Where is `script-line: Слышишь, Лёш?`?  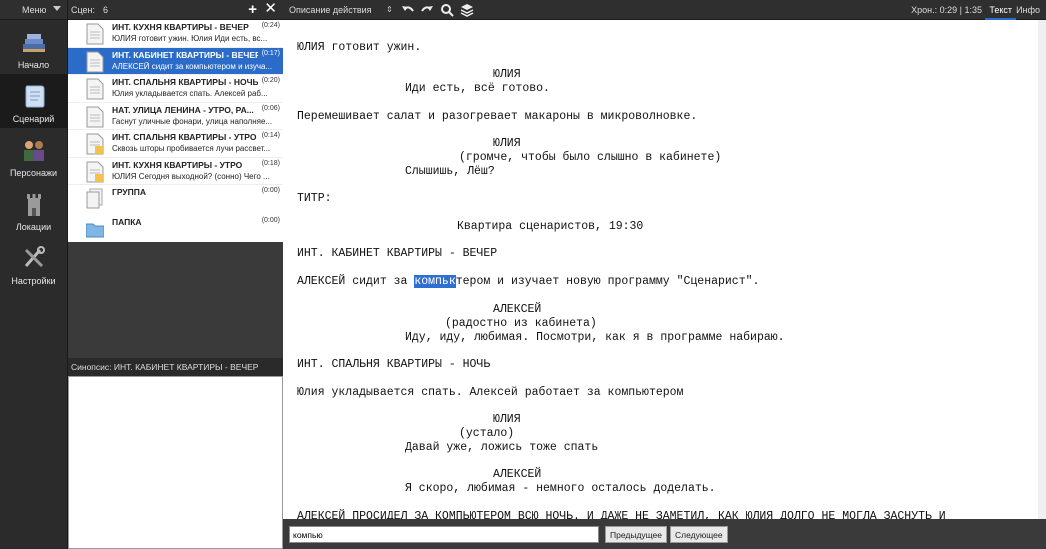
script-line: Слышишь, Лёш? is located at coordinates (450, 171).